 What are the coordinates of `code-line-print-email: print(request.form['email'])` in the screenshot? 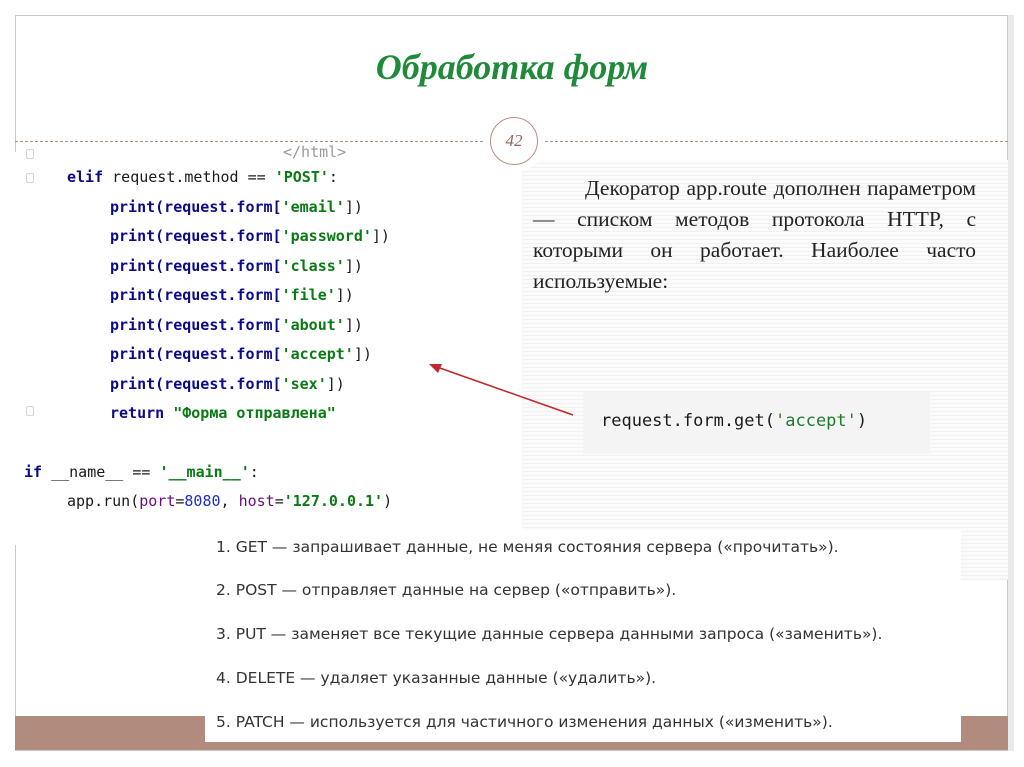 It's located at (236, 207).